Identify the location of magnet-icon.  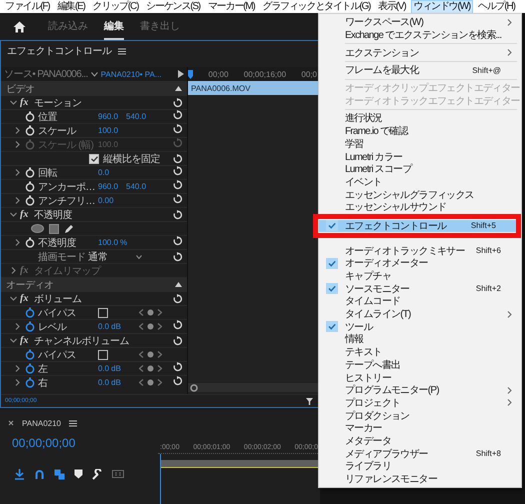
(39, 474).